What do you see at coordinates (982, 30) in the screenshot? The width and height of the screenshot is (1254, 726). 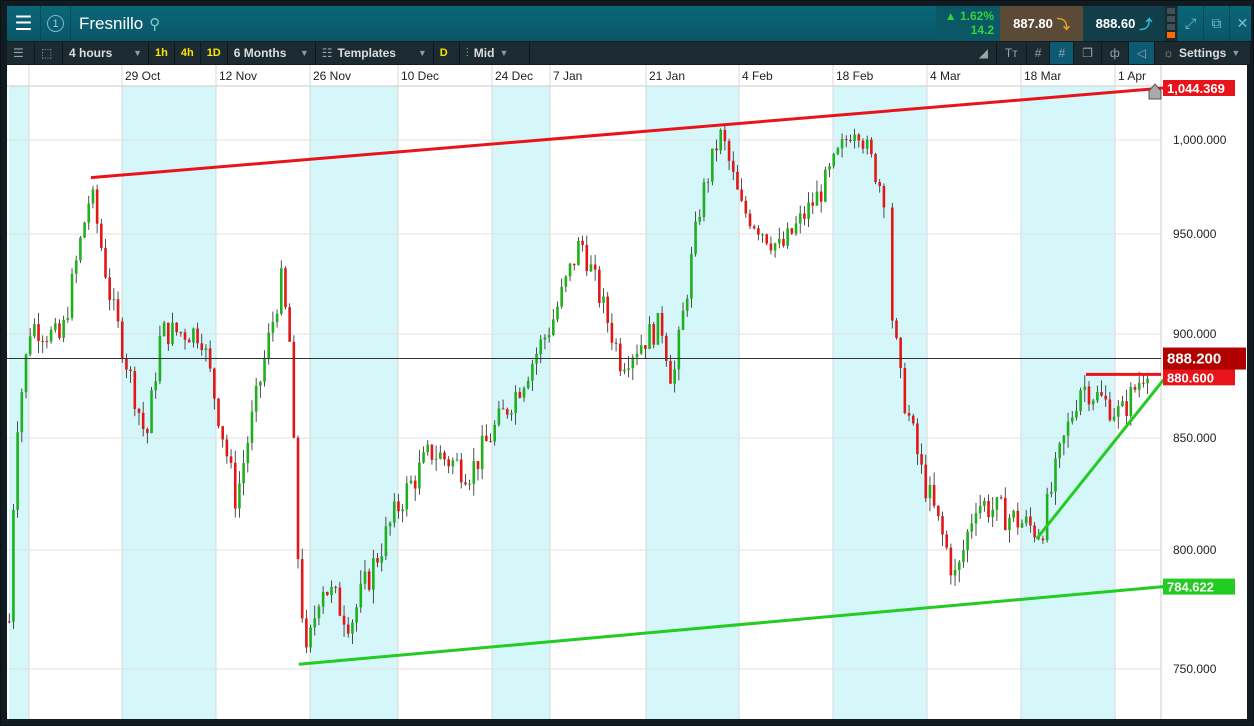 I see `change-absolute: 14.2` at bounding box center [982, 30].